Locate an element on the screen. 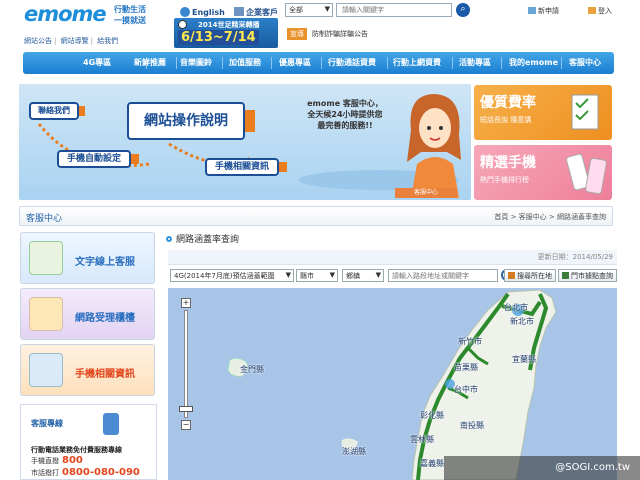 This screenshot has height=480, width=640. login-link: 登入 is located at coordinates (600, 11).